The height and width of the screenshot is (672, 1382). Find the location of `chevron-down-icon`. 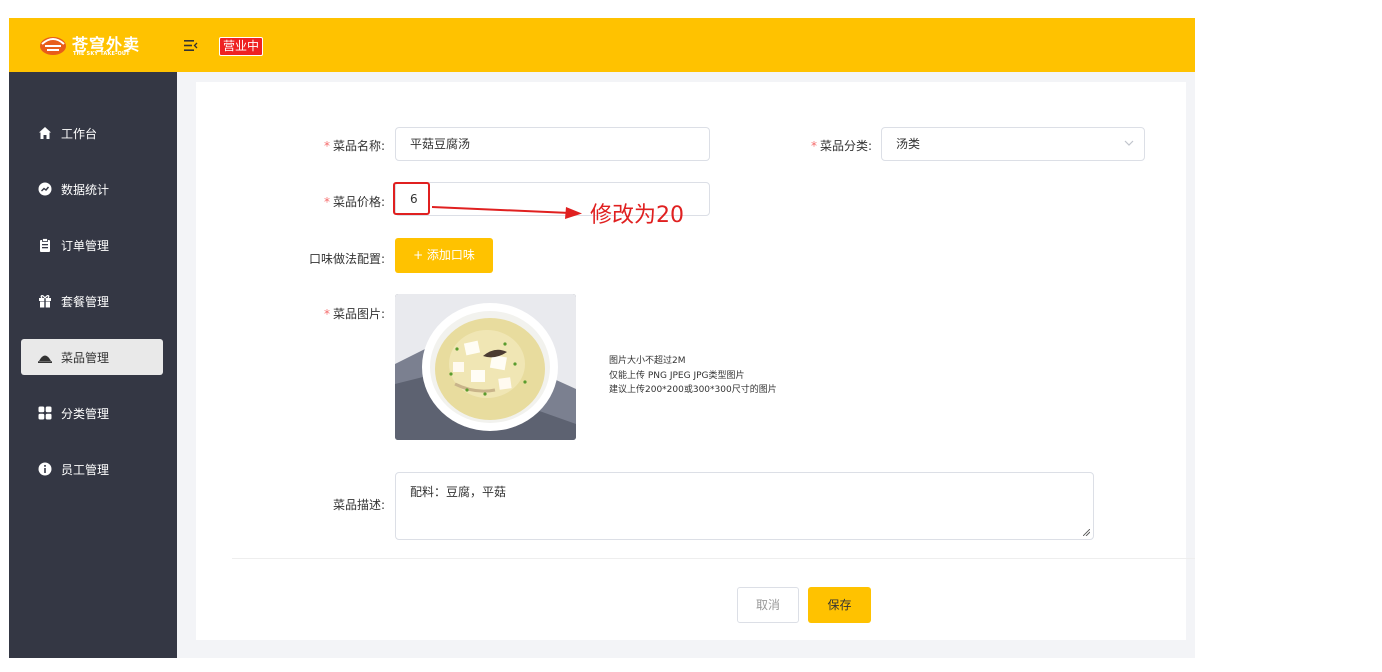

chevron-down-icon is located at coordinates (1129, 143).